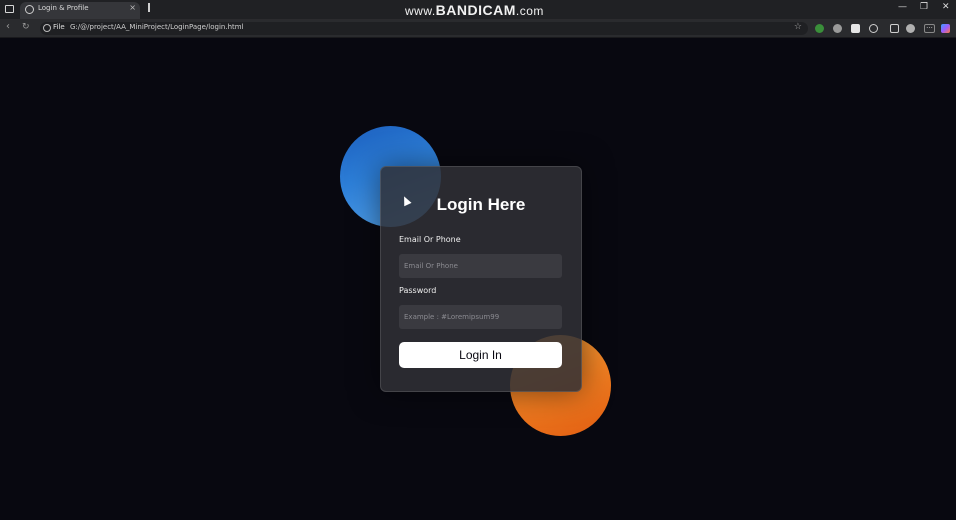 The image size is (956, 520). Describe the element at coordinates (910, 28) in the screenshot. I see `profile-avatar` at that location.